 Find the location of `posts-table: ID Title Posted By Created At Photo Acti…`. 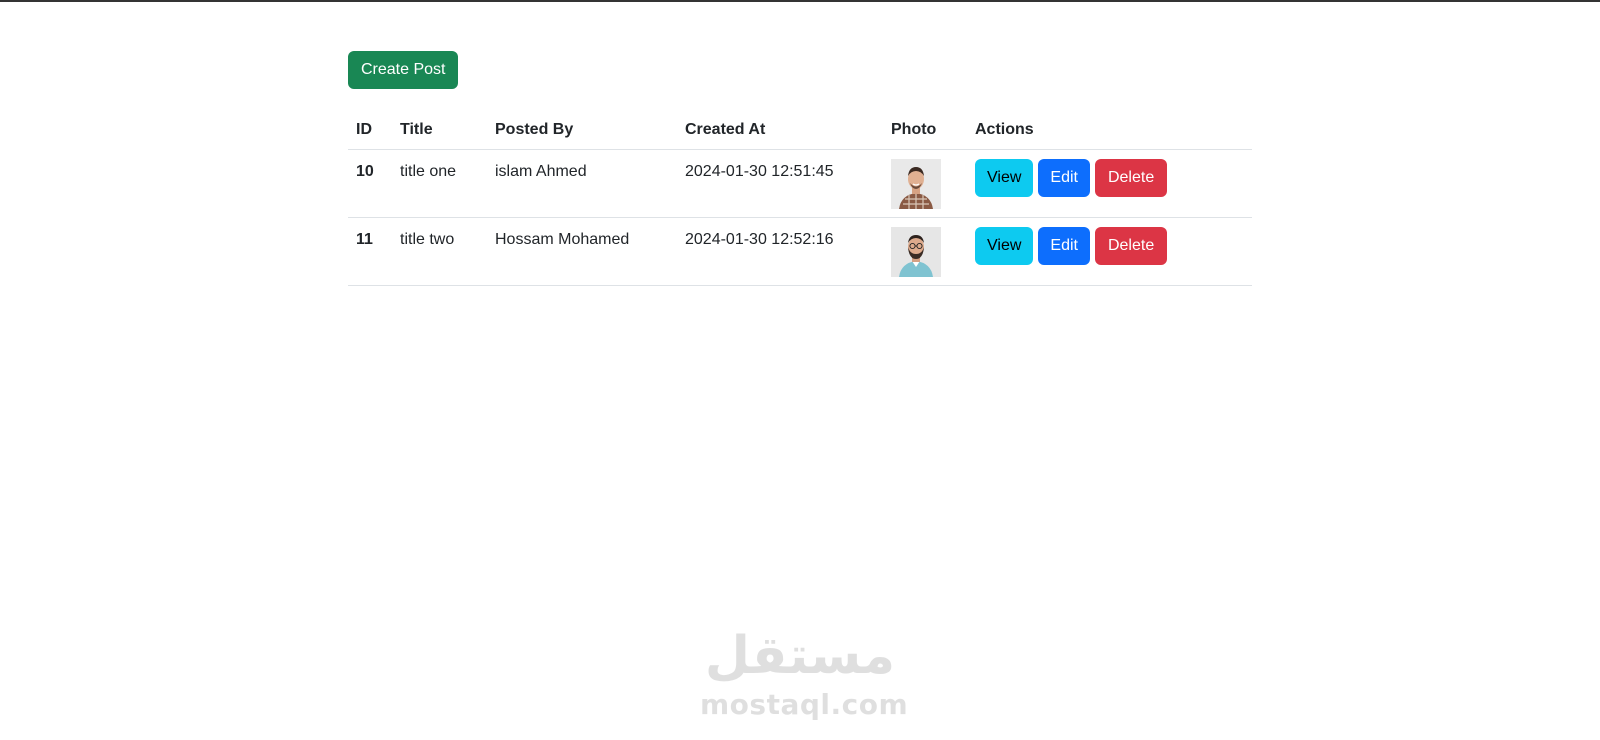

posts-table: ID Title Posted By Created At Photo Acti… is located at coordinates (800, 198).